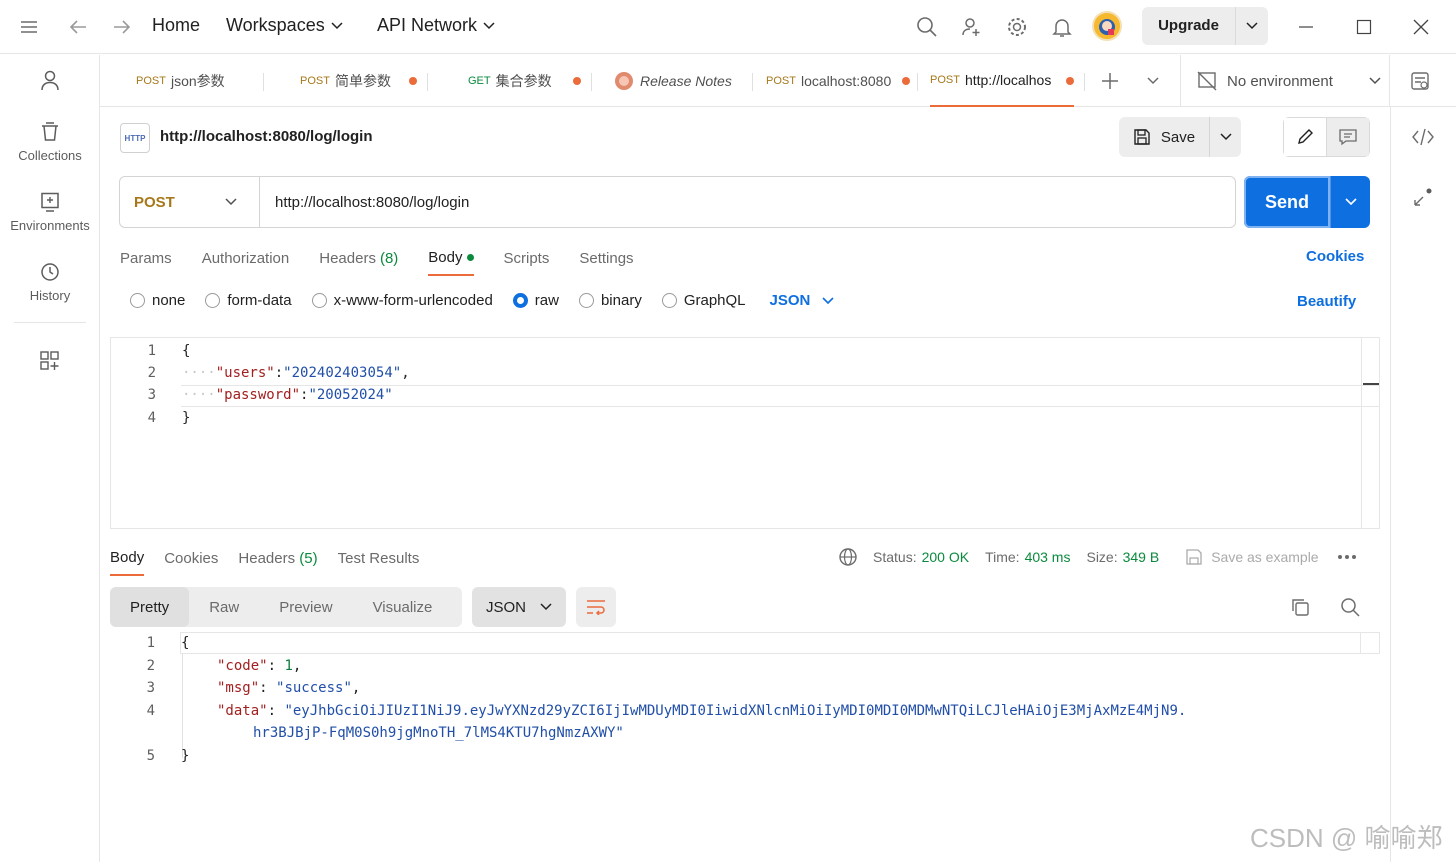  Describe the element at coordinates (1369, 643) in the screenshot. I see `viewer-scrollbar` at that location.